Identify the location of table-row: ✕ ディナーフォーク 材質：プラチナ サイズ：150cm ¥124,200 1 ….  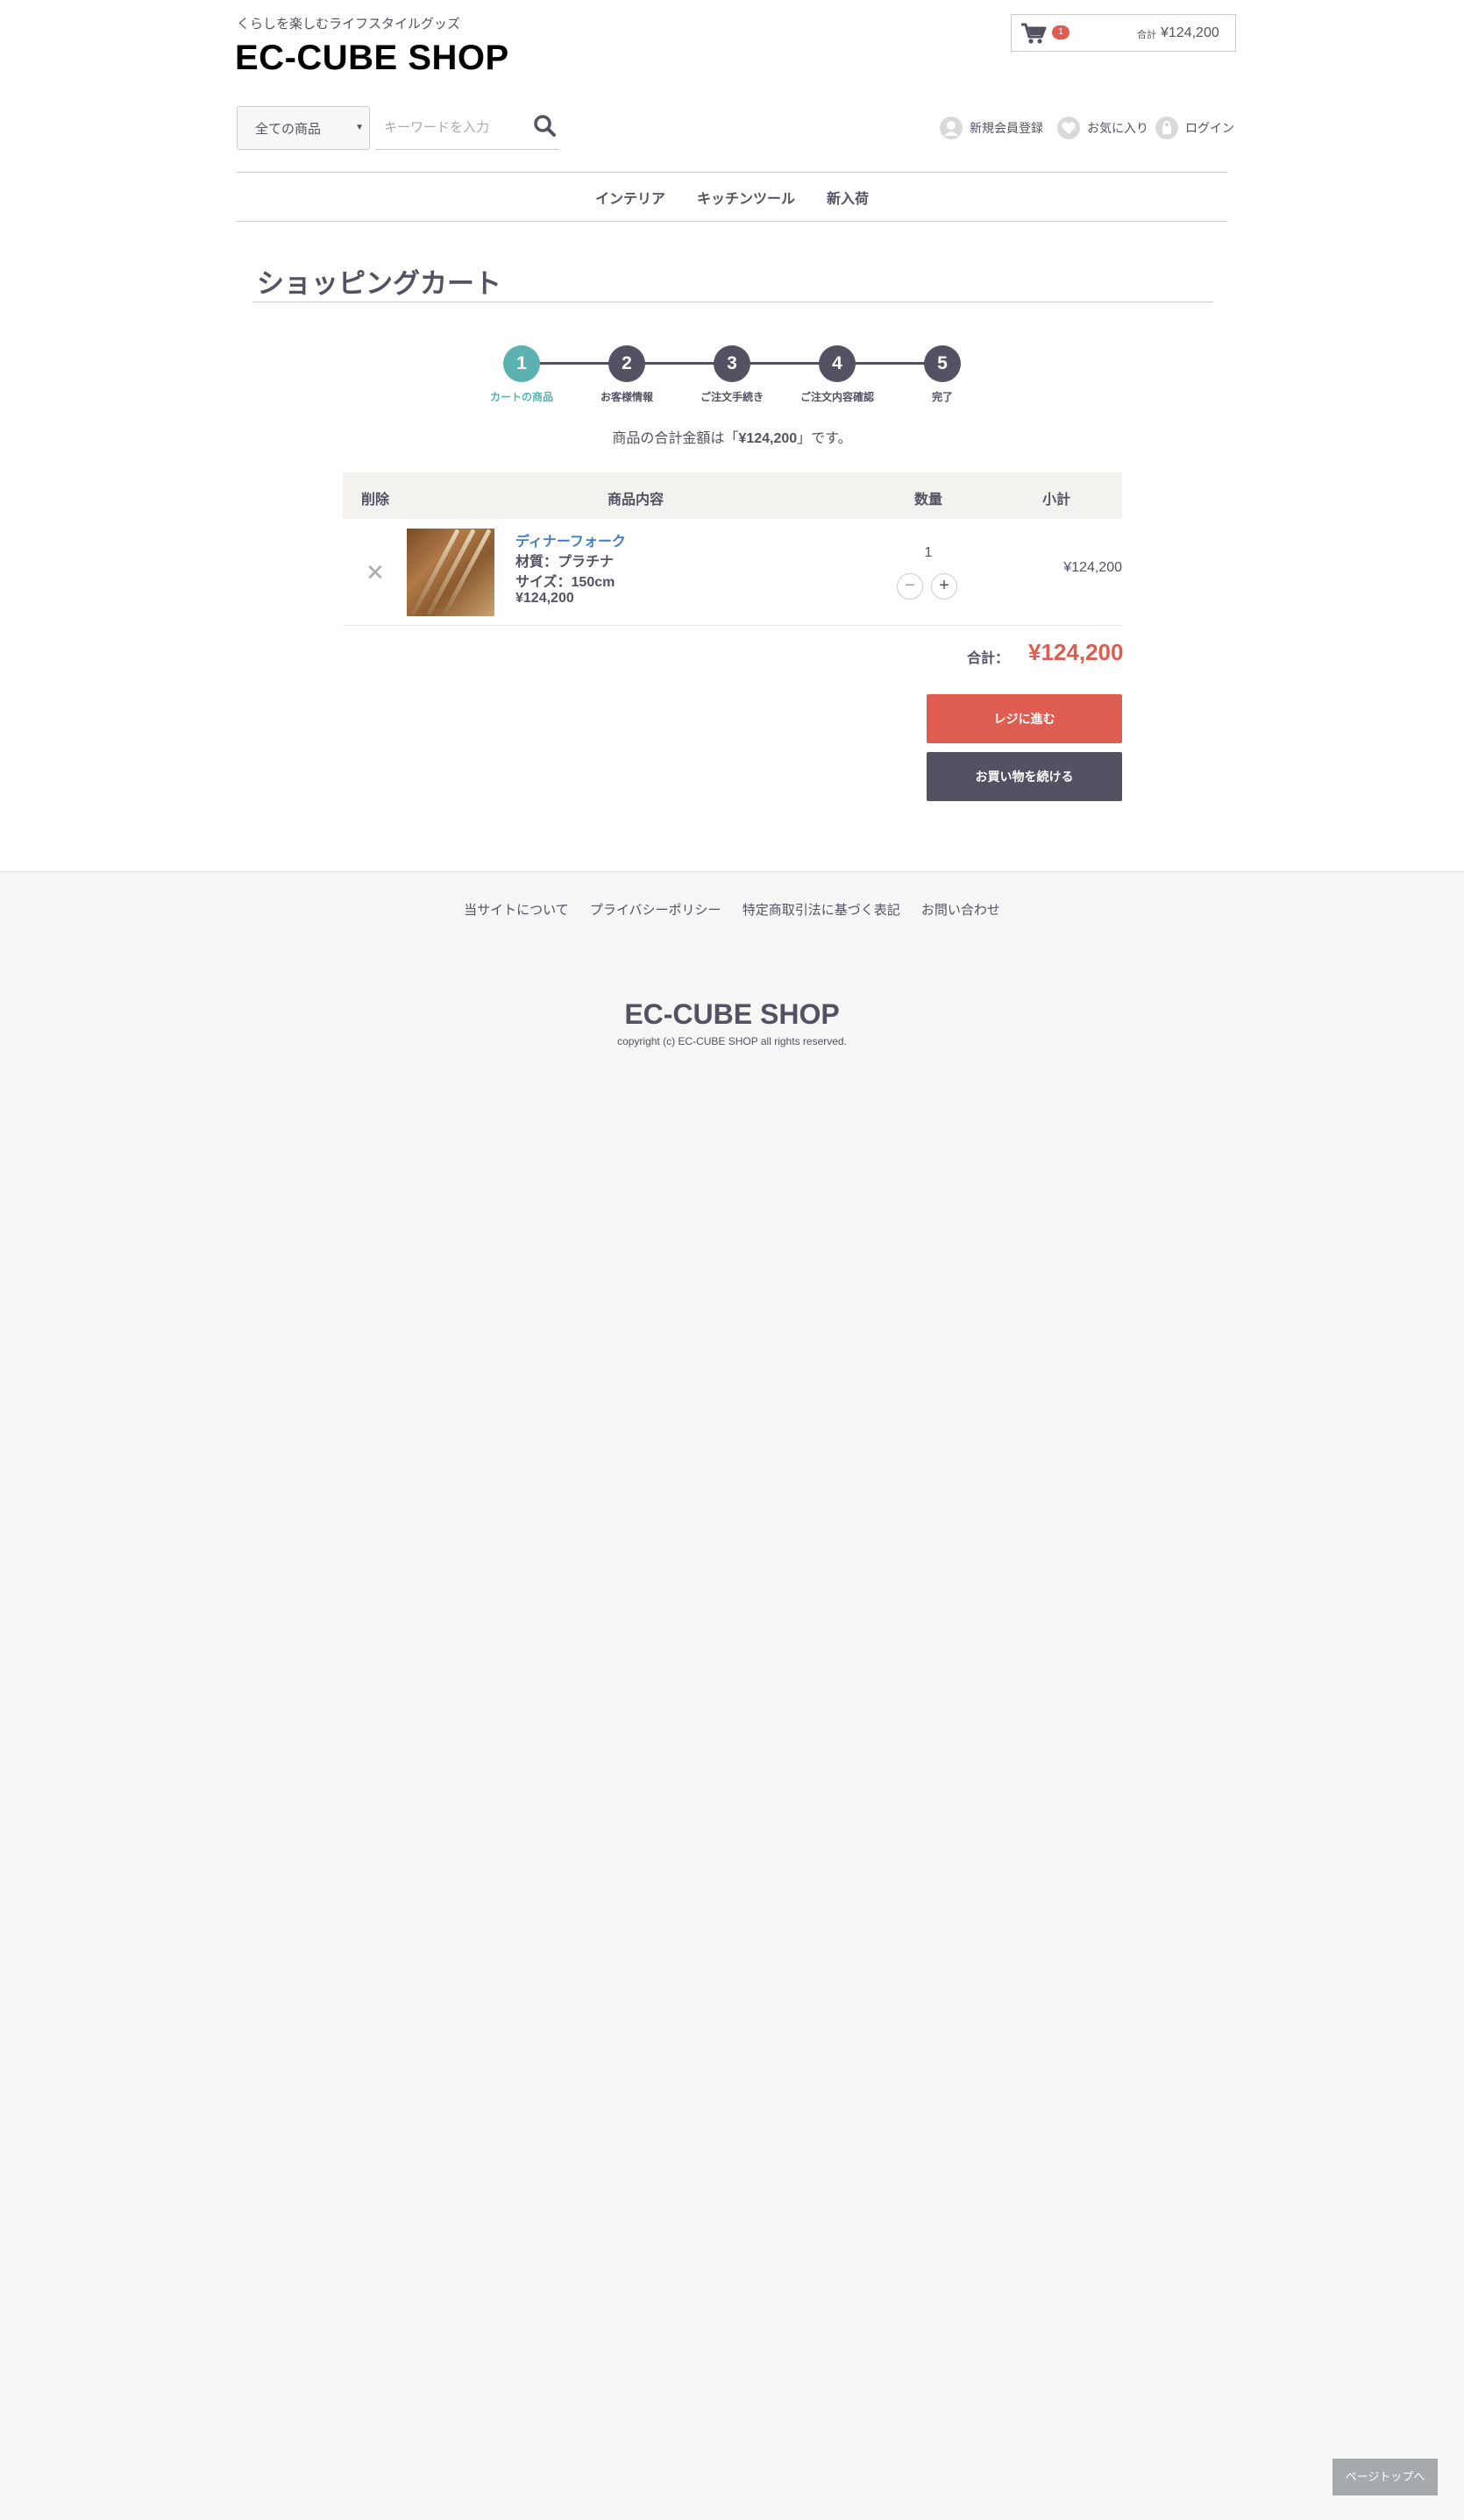
(732, 572).